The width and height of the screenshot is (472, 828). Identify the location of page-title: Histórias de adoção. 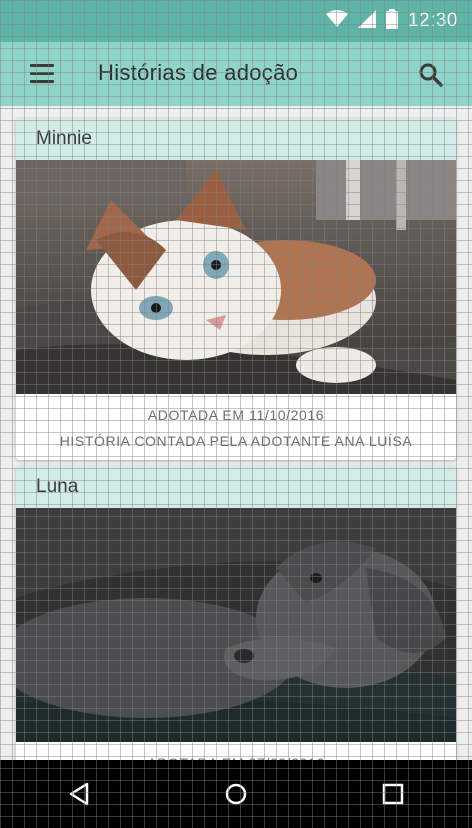
(198, 72).